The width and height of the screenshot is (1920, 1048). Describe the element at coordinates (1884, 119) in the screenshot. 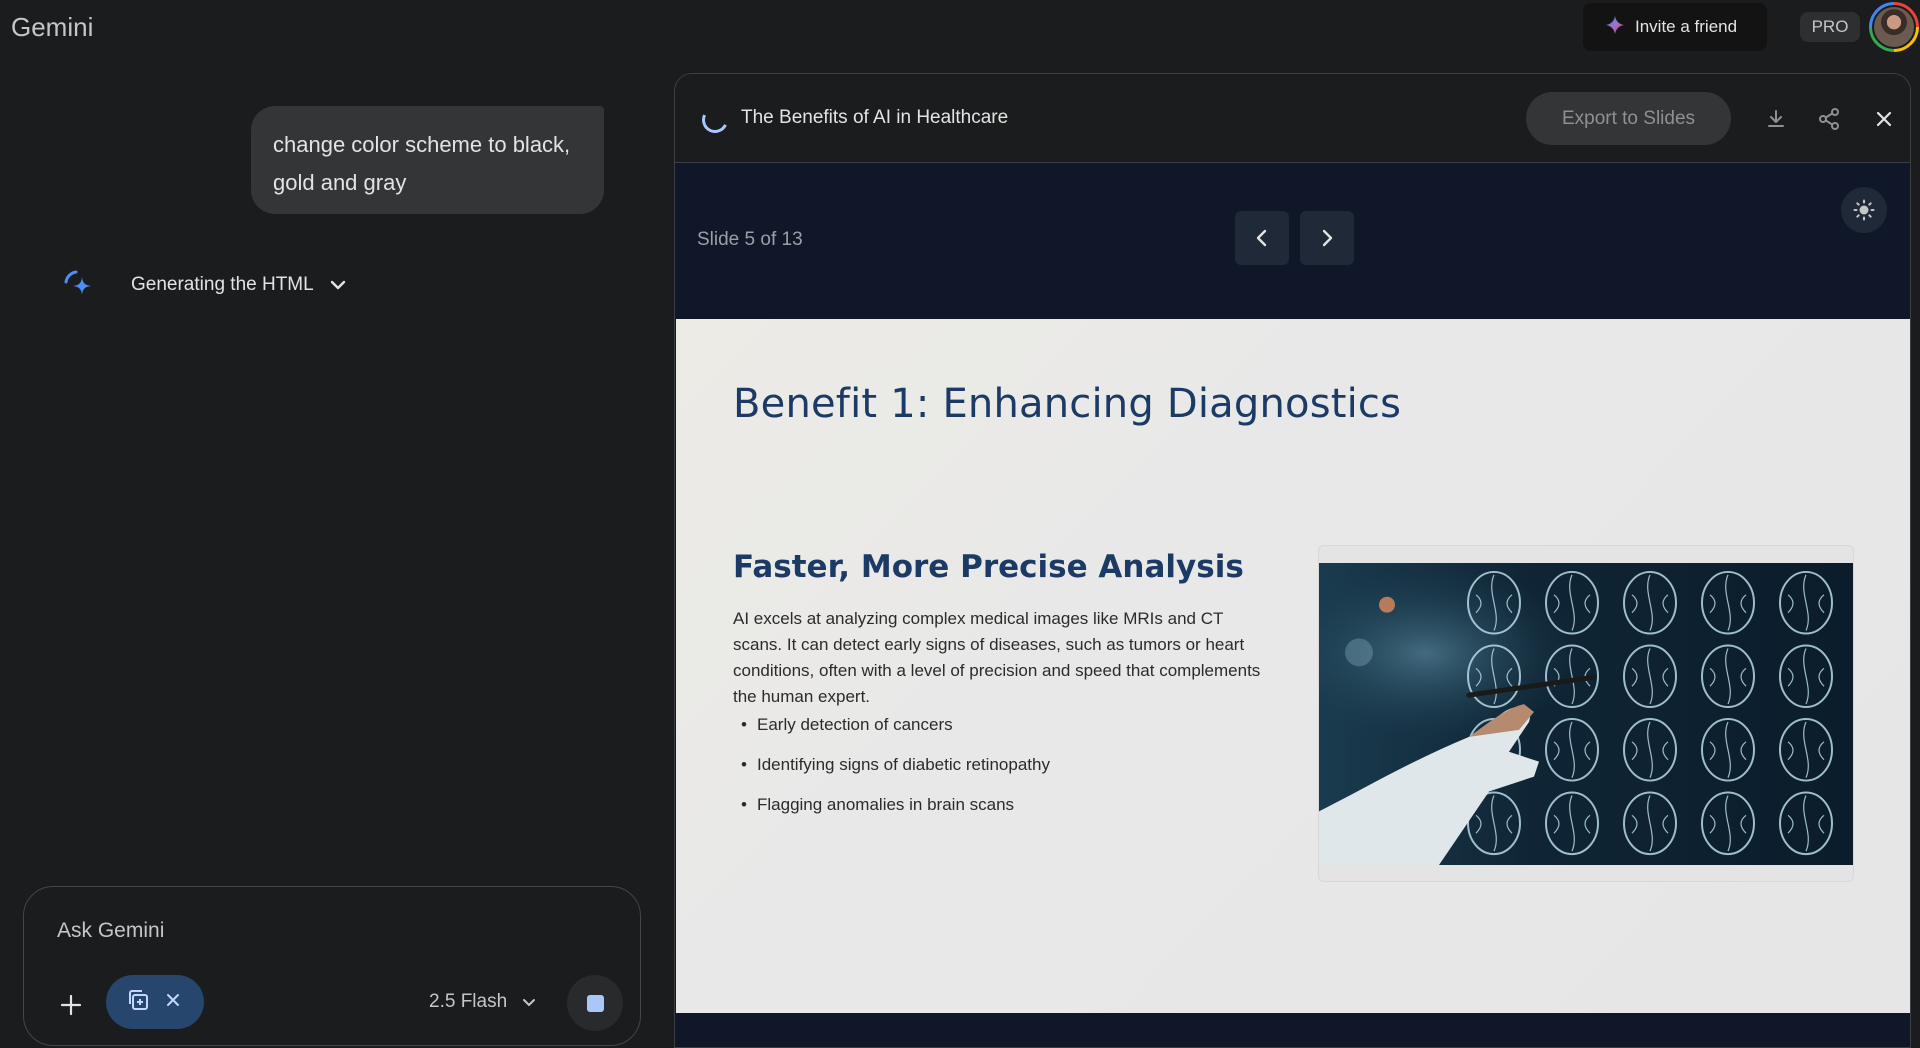

I see `close-icon` at that location.